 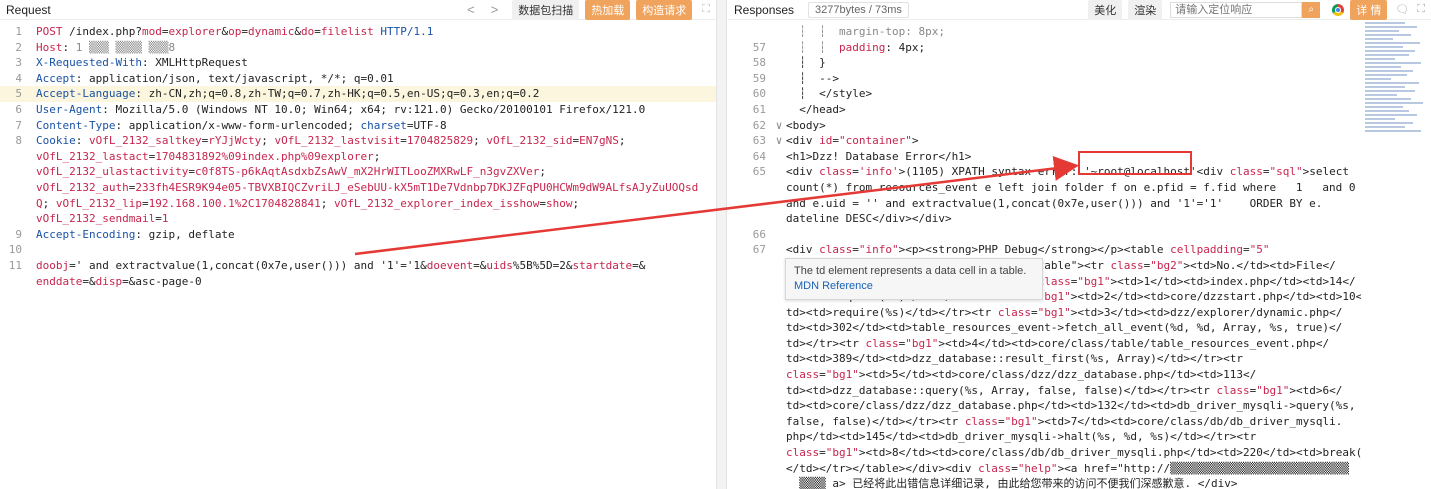 I want to click on code-token: &, so click(x=297, y=31).